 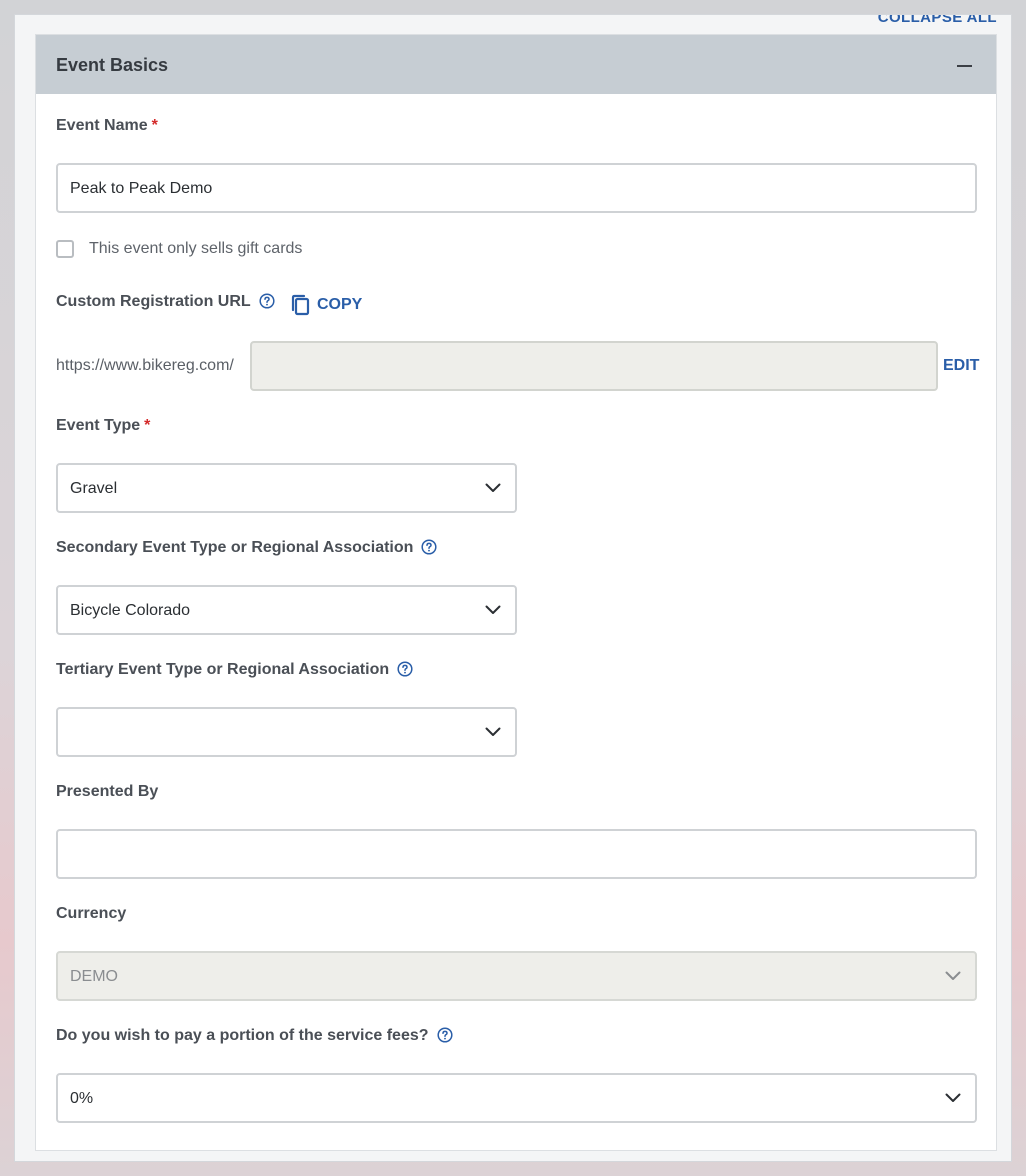 I want to click on collapse-all-link: COLLAPSE ALL, so click(x=937, y=20).